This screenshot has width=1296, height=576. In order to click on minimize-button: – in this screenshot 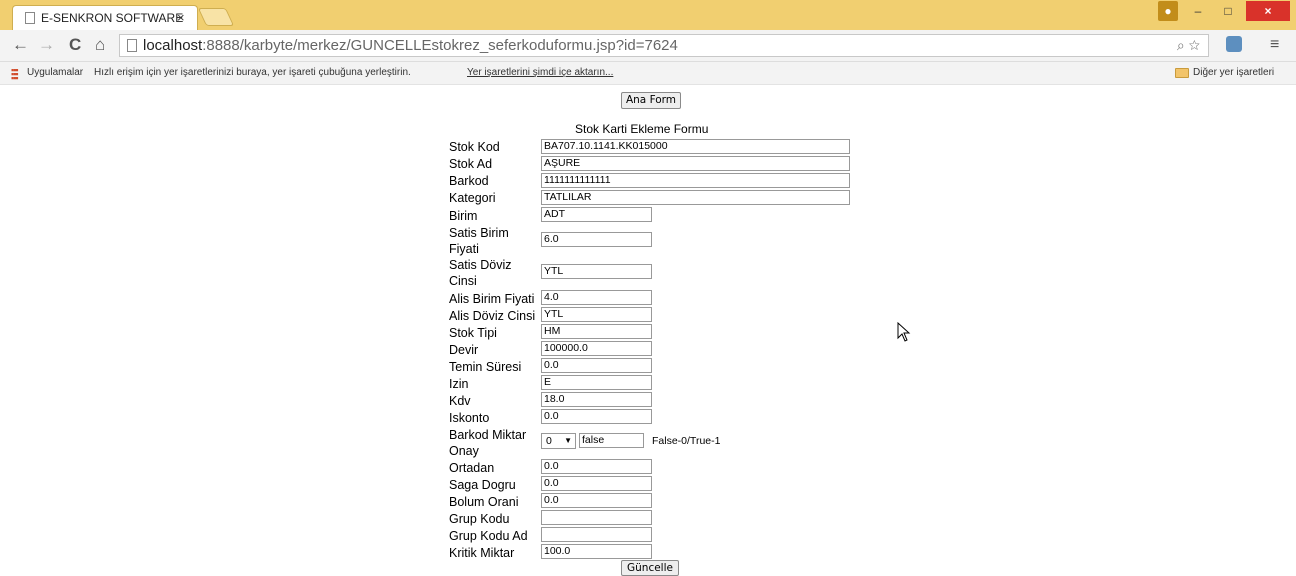, I will do `click(1198, 11)`.